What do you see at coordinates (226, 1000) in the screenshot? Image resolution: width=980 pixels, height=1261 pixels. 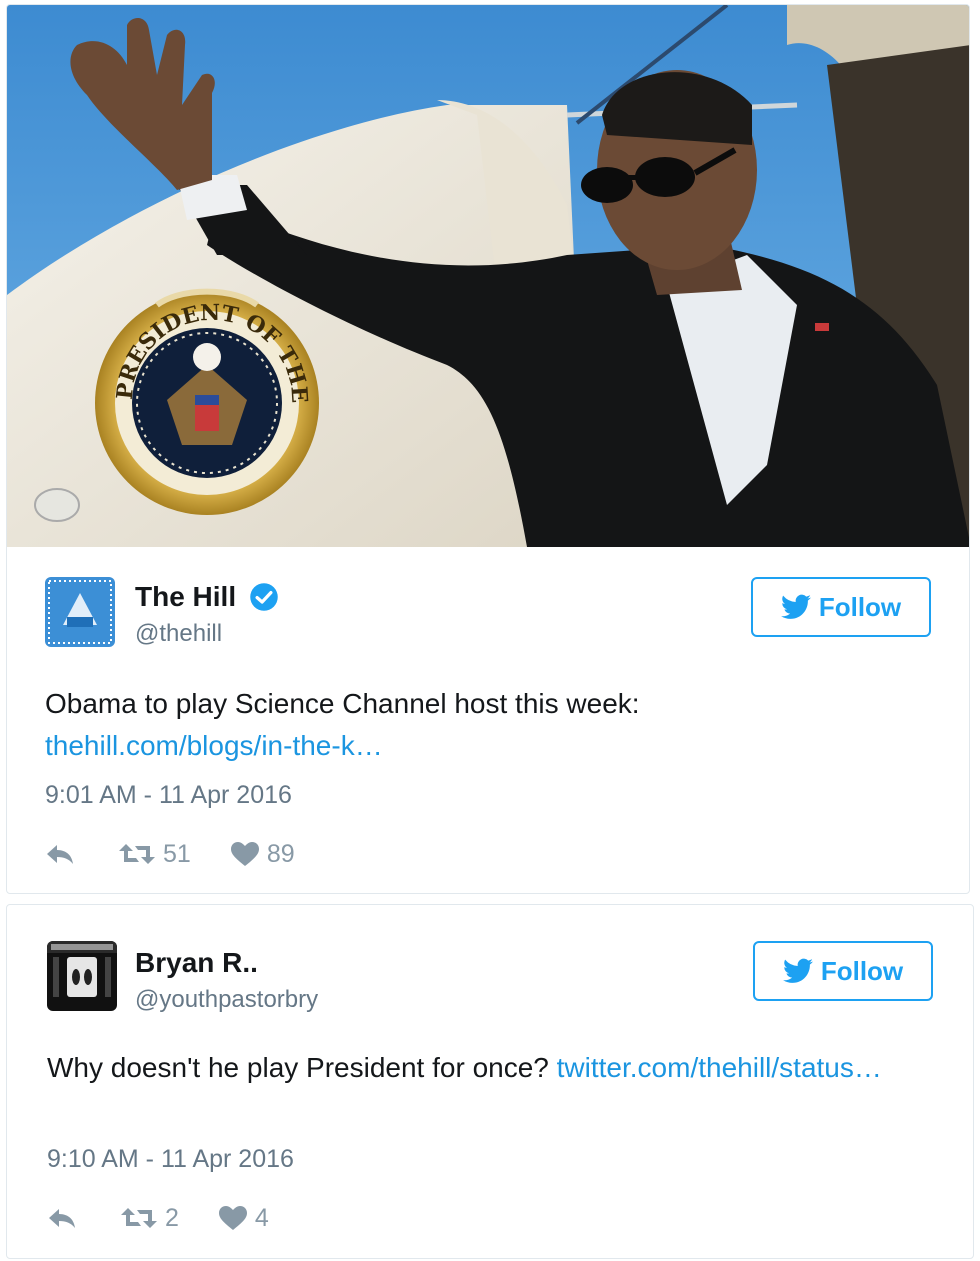 I see `user-handle: @youthpastorbry` at bounding box center [226, 1000].